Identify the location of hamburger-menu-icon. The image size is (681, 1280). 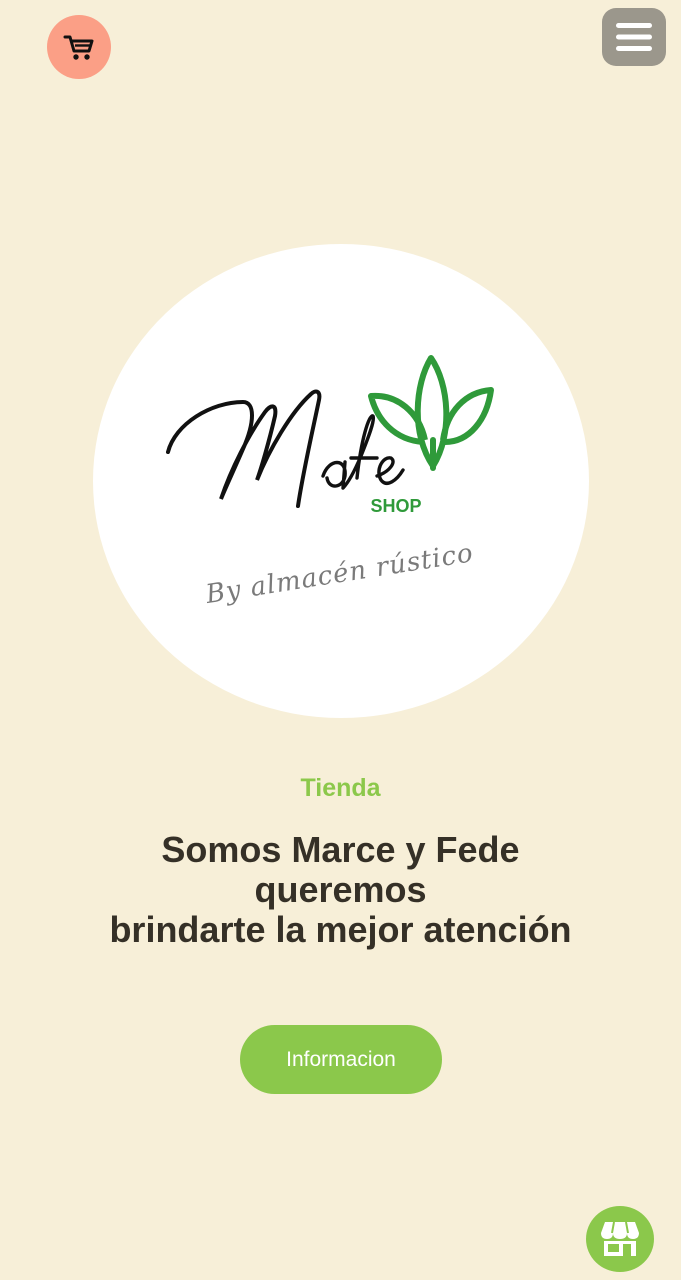
(634, 37).